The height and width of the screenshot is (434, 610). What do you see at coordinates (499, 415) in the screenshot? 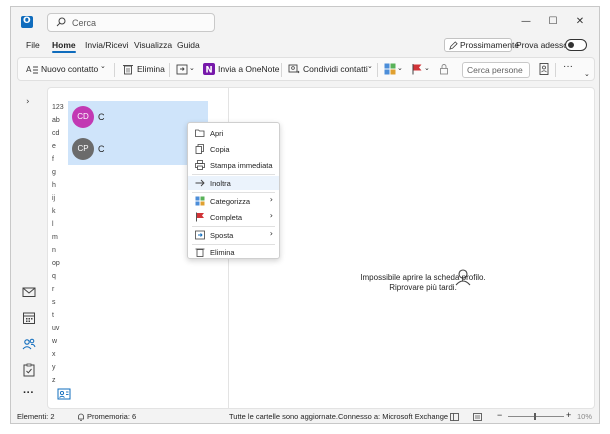
I see `zoom-out-button: −` at bounding box center [499, 415].